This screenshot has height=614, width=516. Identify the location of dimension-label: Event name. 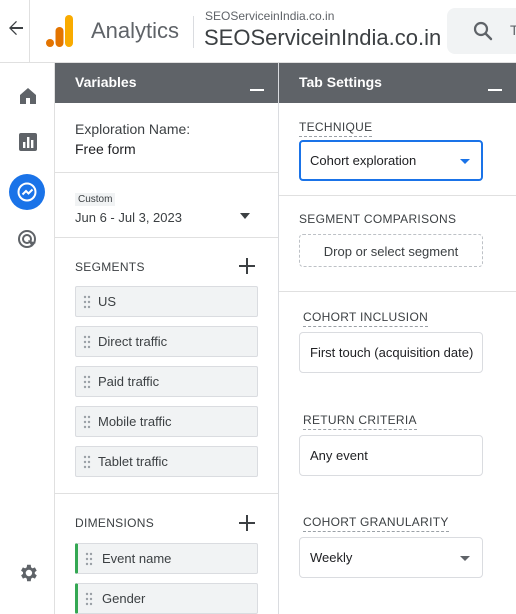
(137, 558).